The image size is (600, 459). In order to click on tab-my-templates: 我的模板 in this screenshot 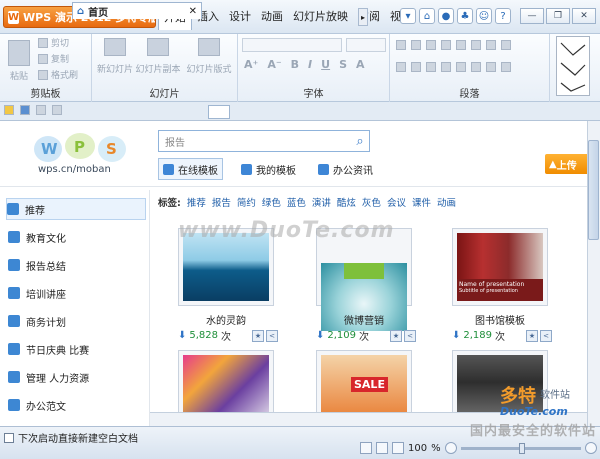, I will do `click(268, 169)`.